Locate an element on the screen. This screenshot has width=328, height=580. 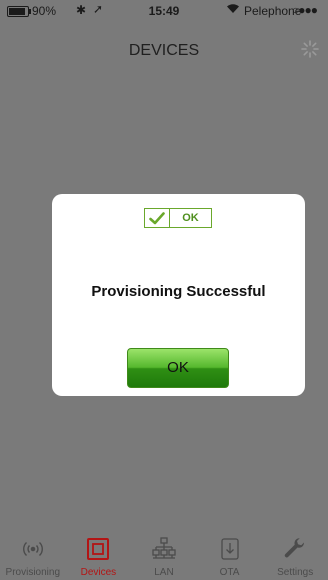
tab-lan: LAN is located at coordinates (164, 555).